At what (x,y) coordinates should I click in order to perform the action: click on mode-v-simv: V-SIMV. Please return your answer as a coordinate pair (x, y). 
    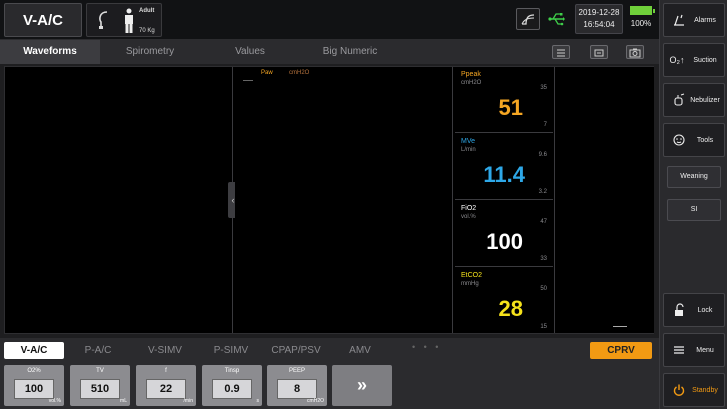
    Looking at the image, I should click on (165, 350).